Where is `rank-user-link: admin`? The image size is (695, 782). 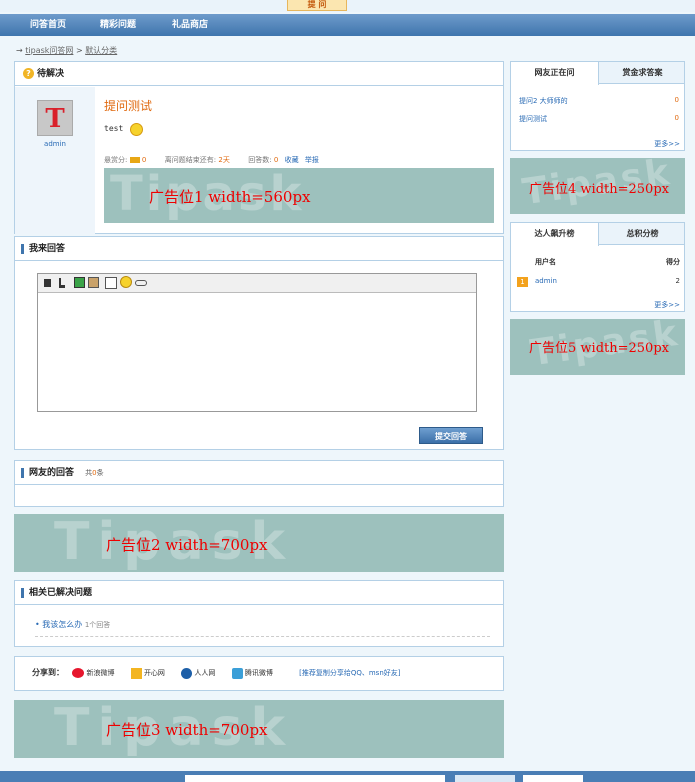
rank-user-link: admin is located at coordinates (546, 281).